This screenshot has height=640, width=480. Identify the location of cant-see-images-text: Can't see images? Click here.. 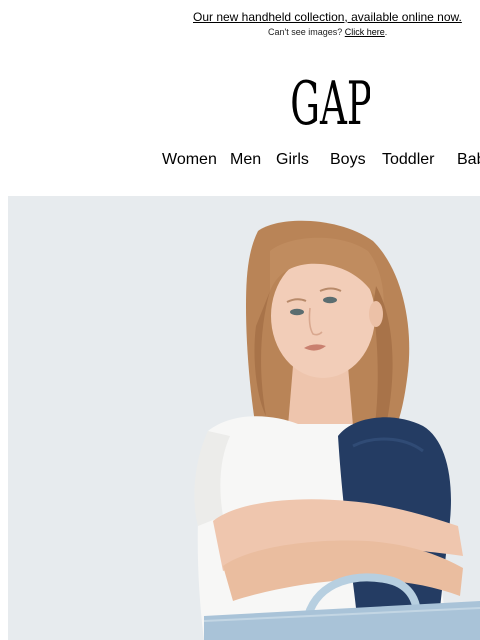
(327, 32).